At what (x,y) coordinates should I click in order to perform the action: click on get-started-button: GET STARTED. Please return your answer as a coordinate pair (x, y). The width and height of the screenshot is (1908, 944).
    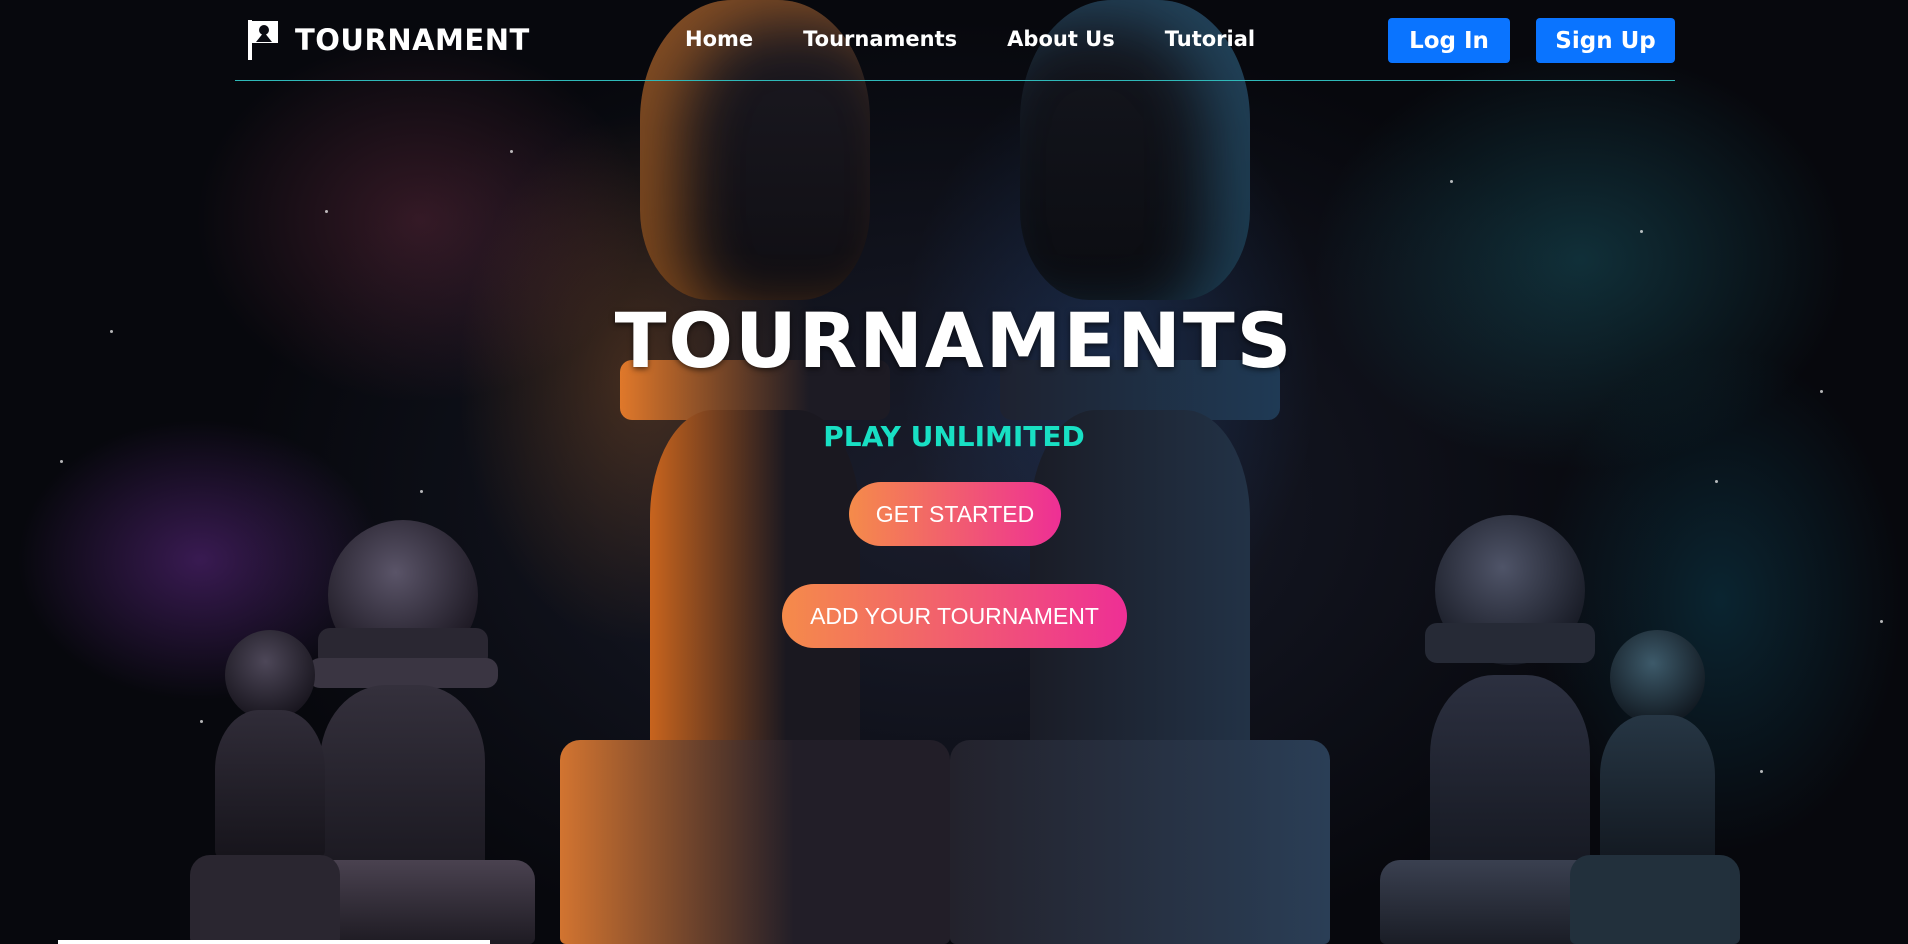
    Looking at the image, I should click on (955, 514).